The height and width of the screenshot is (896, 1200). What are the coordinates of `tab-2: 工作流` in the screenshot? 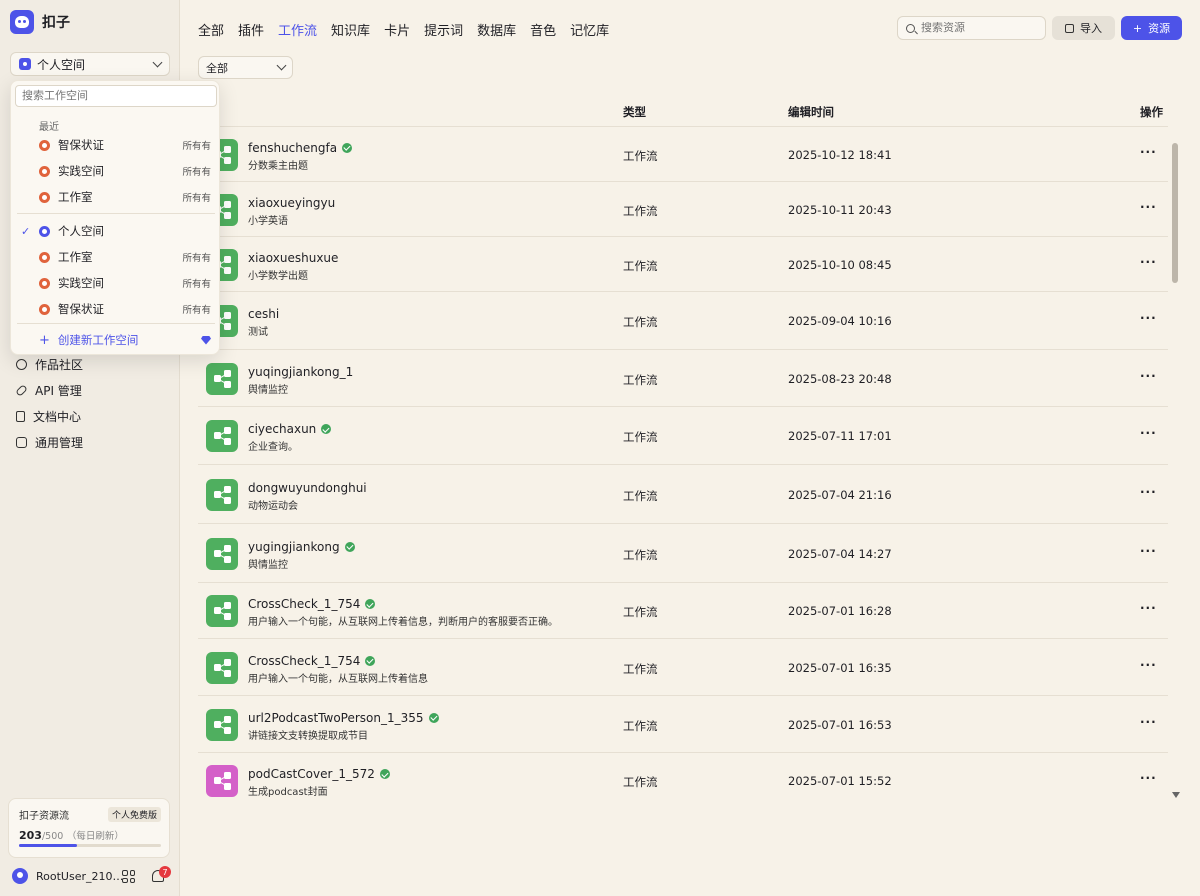 It's located at (297, 29).